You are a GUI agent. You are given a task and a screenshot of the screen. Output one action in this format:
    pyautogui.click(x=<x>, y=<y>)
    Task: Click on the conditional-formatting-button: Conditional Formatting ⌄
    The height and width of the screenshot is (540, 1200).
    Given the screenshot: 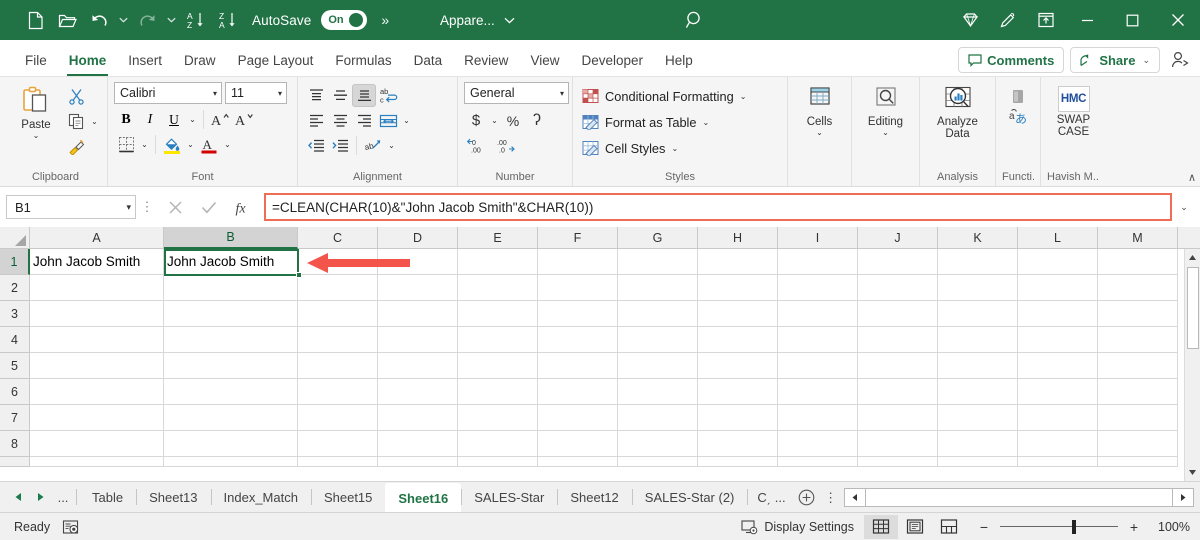 What is the action you would take?
    pyautogui.click(x=665, y=96)
    